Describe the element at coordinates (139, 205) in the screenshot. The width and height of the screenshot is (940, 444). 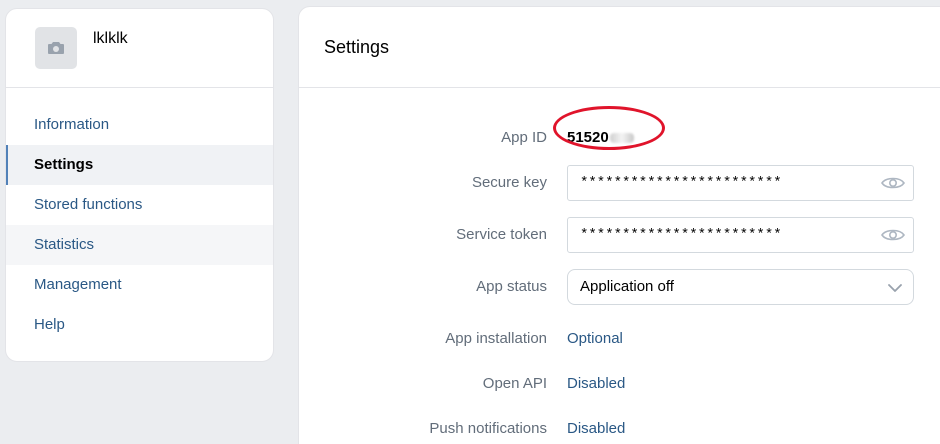
I see `sidebar-item-stored-functions: Stored functions` at that location.